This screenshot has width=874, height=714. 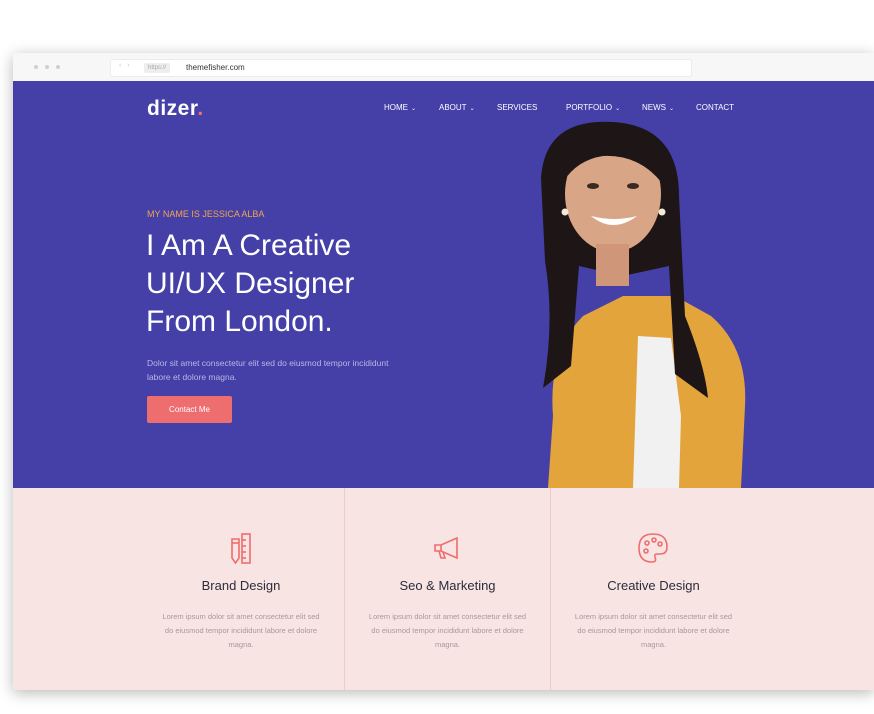 What do you see at coordinates (653, 585) in the screenshot?
I see `feature-title: Creative Design` at bounding box center [653, 585].